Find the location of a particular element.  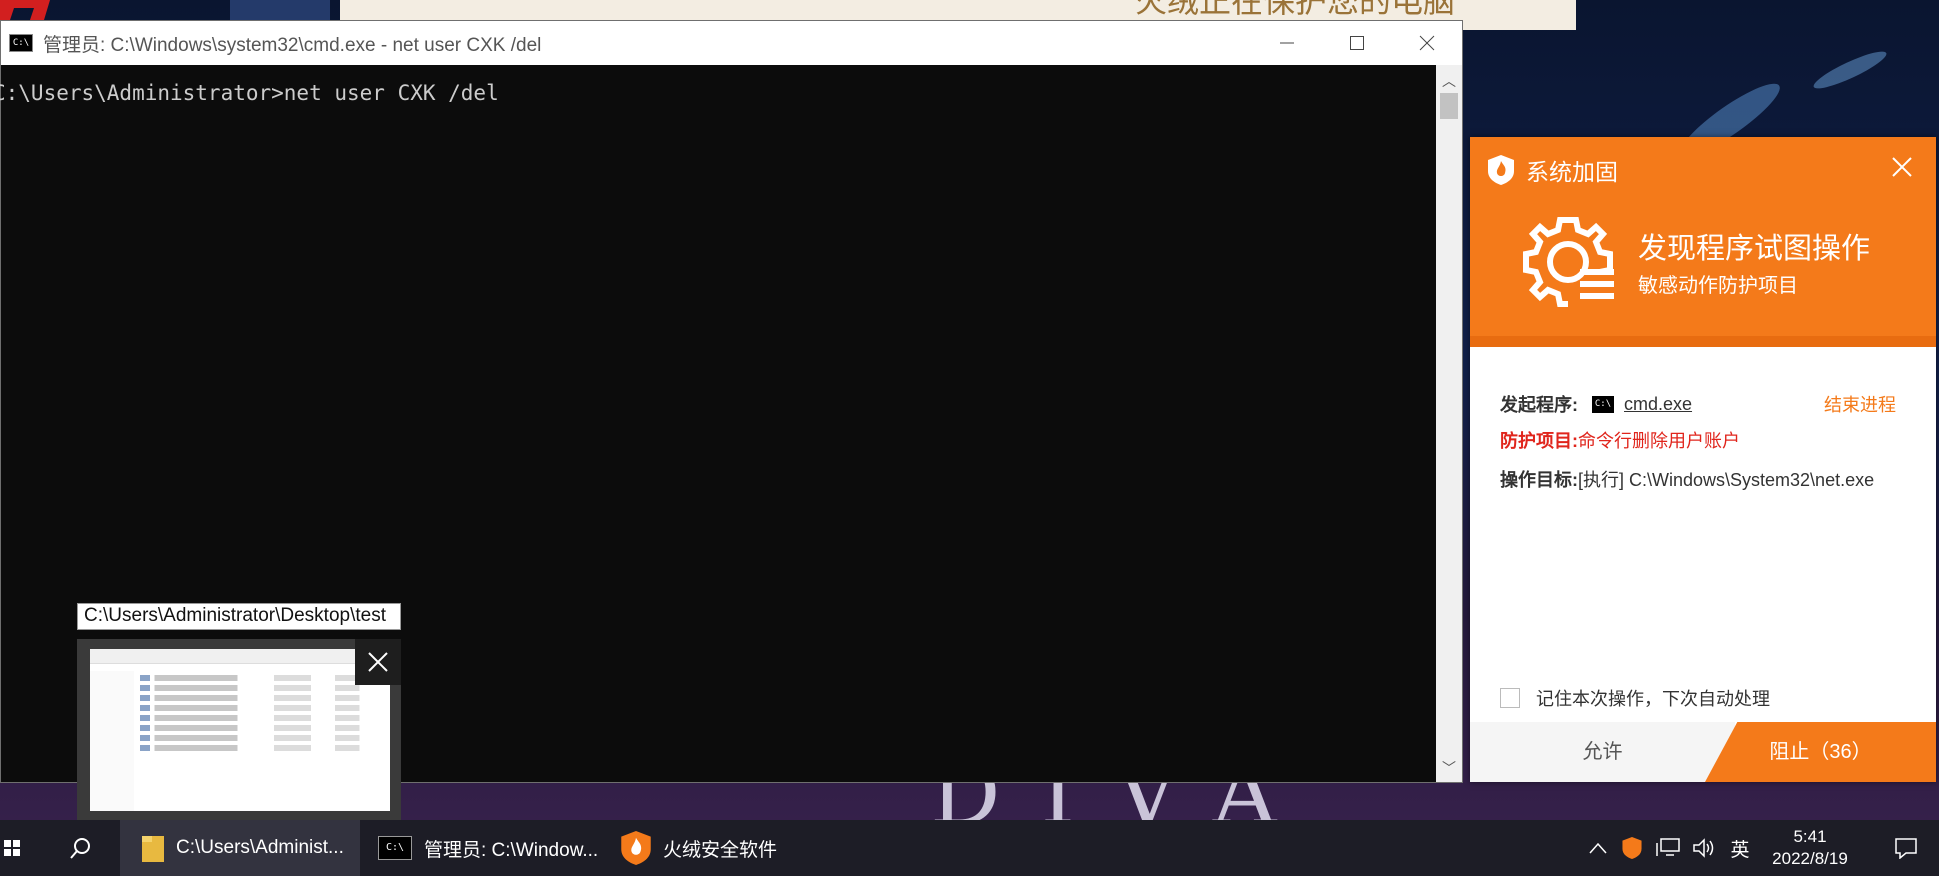

thumbnail-close-button is located at coordinates (378, 662).